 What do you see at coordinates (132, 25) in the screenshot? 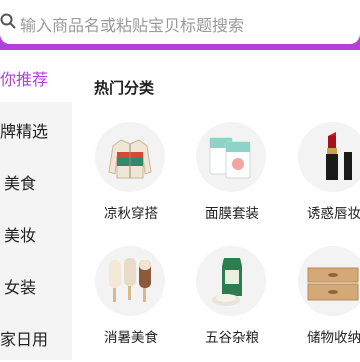
I see `search-placeholder: 输入商品名或粘贴宝贝标题搜索` at bounding box center [132, 25].